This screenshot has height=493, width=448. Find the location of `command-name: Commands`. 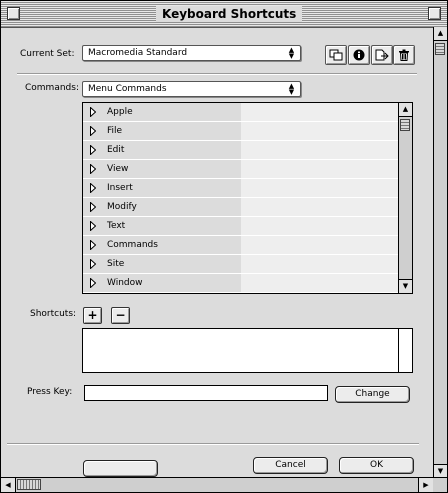

command-name: Commands is located at coordinates (132, 245).